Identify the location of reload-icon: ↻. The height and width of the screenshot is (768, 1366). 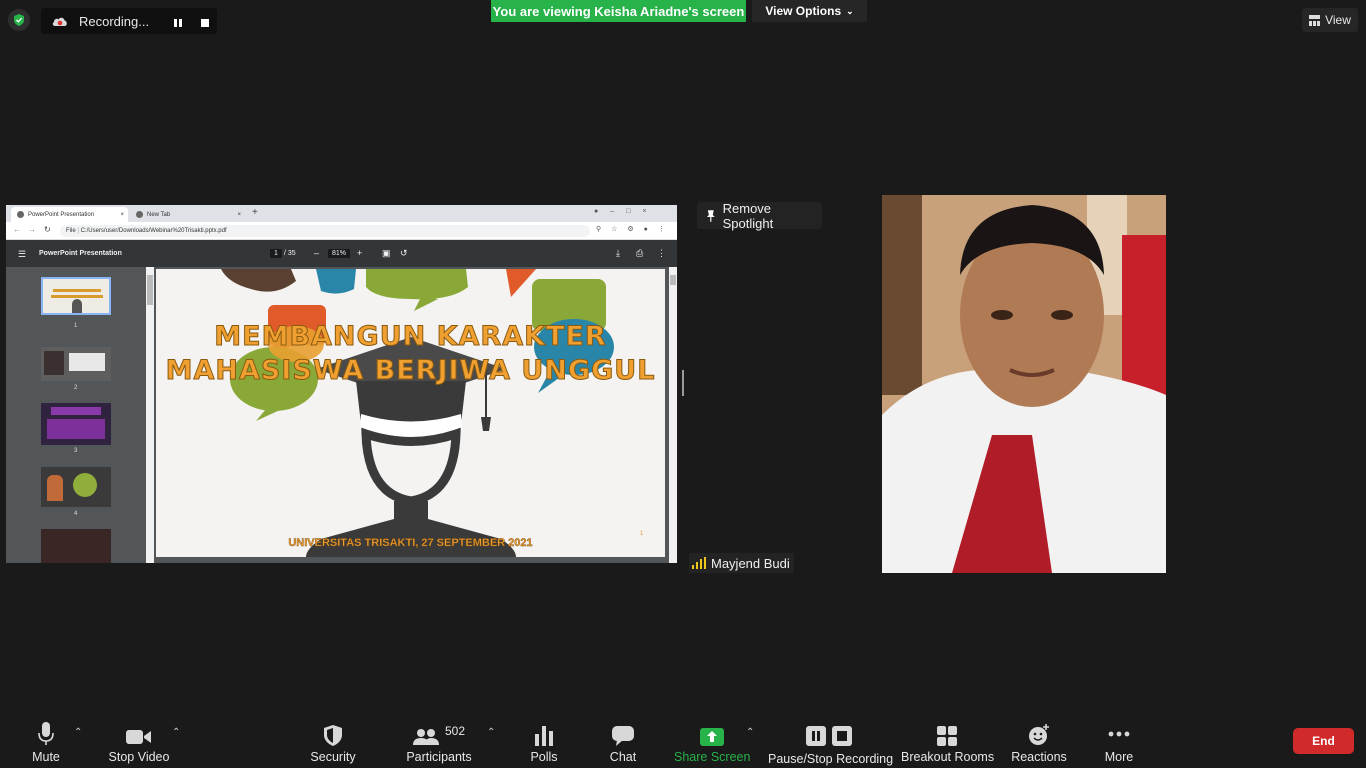
(47, 229).